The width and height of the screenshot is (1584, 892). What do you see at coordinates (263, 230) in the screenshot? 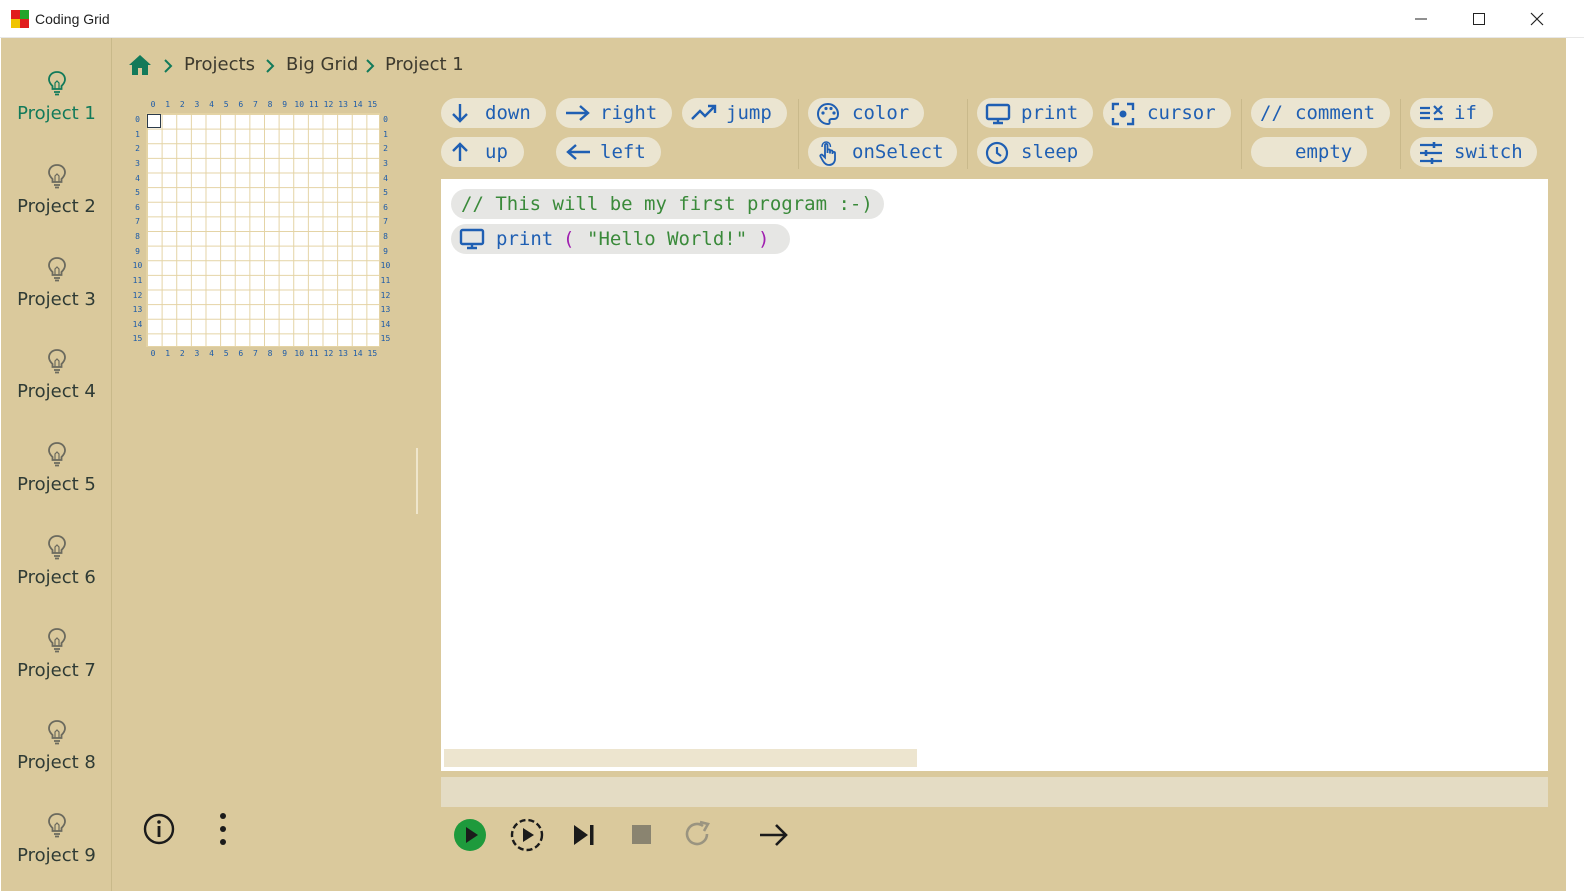
I see `grid-canvas` at bounding box center [263, 230].